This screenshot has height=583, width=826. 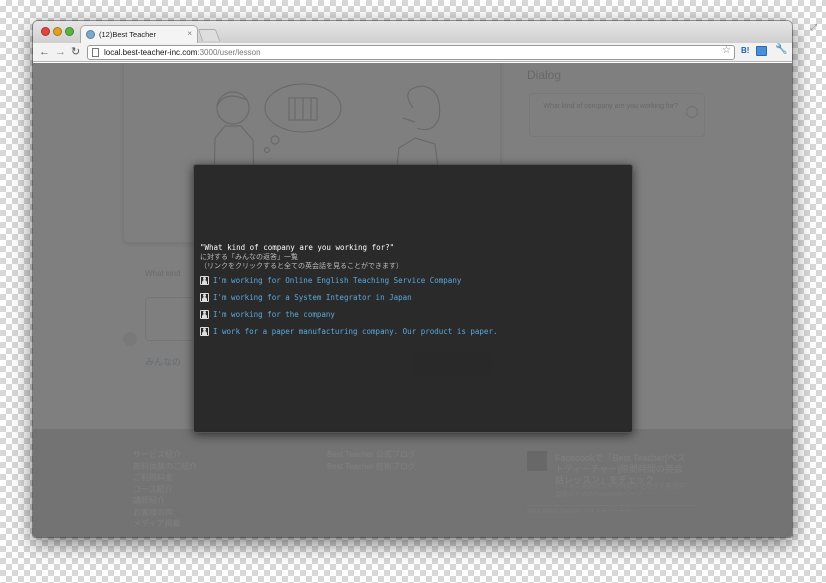 I want to click on window-resize-icon: ⤢, so click(x=815, y=27).